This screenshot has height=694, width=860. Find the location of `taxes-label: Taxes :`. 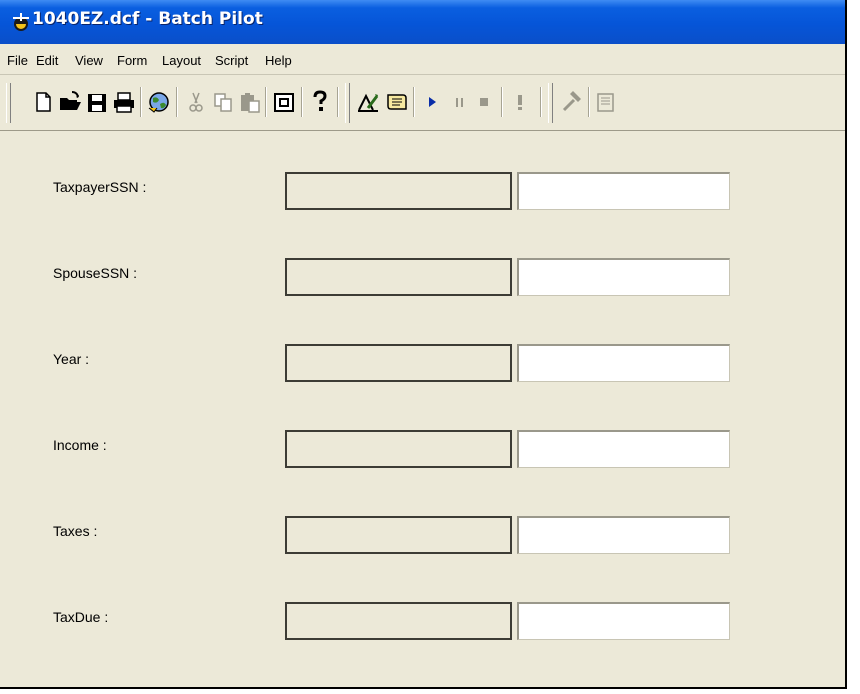

taxes-label: Taxes : is located at coordinates (75, 531).